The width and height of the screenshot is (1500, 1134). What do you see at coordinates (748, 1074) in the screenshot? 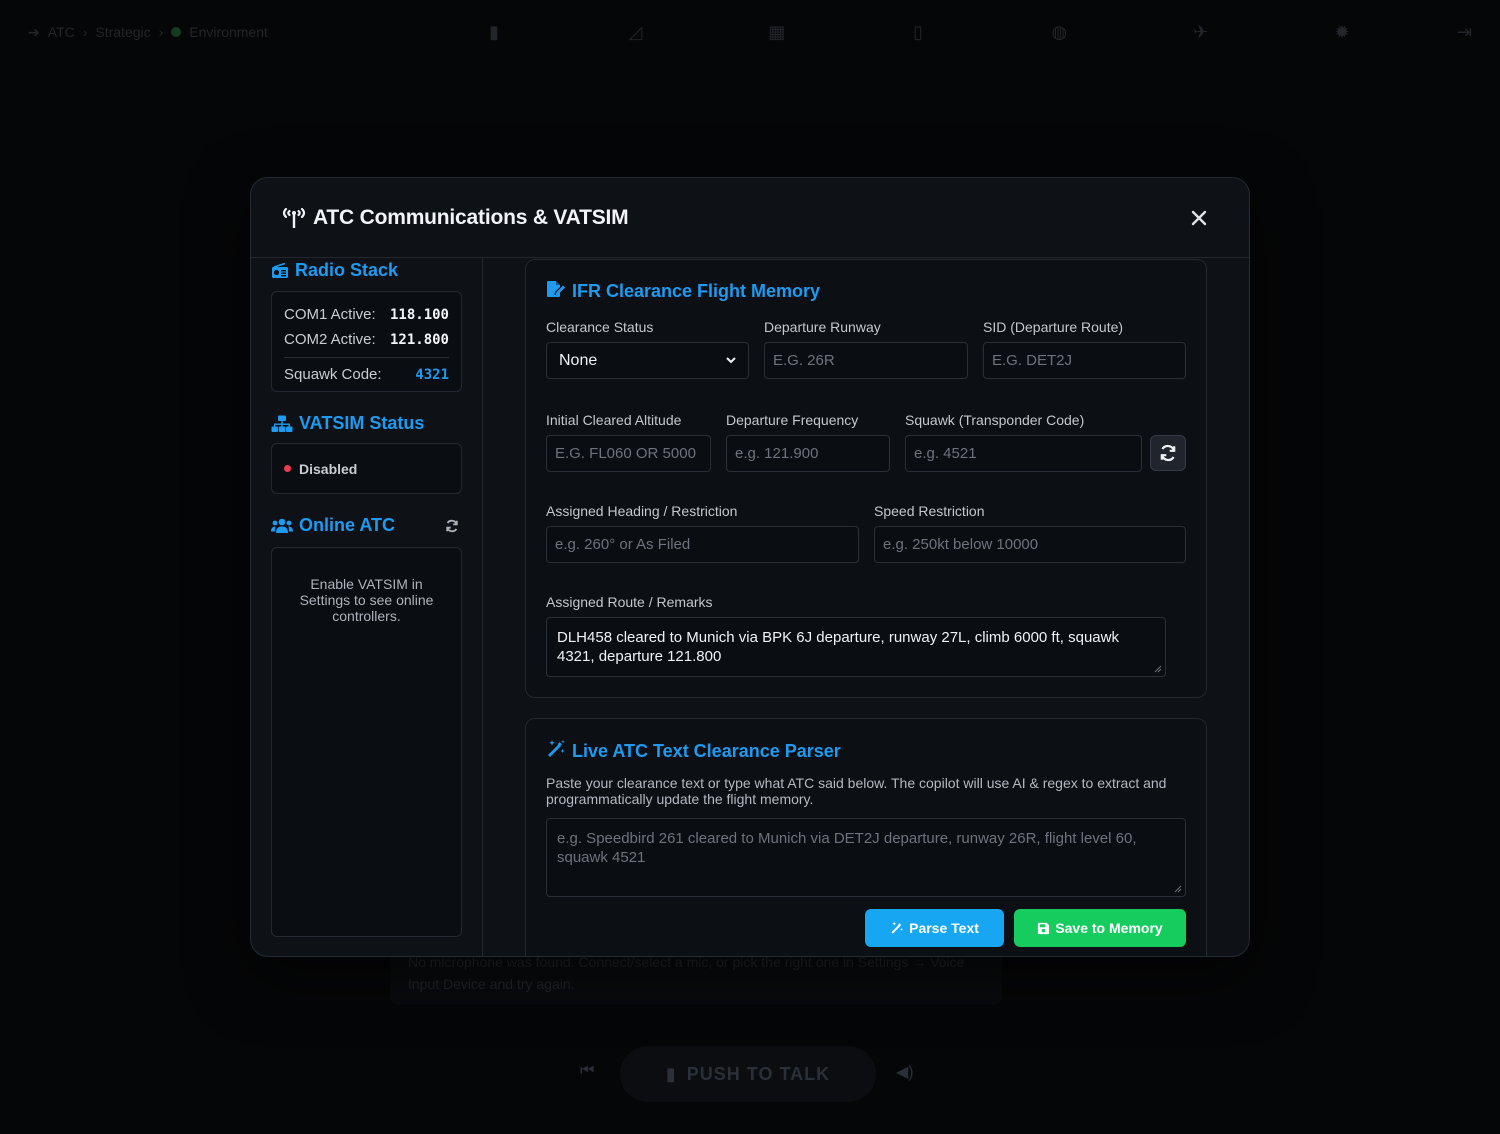
I see `background-push-to-talk: ▮ PUSH TO TALK` at bounding box center [748, 1074].